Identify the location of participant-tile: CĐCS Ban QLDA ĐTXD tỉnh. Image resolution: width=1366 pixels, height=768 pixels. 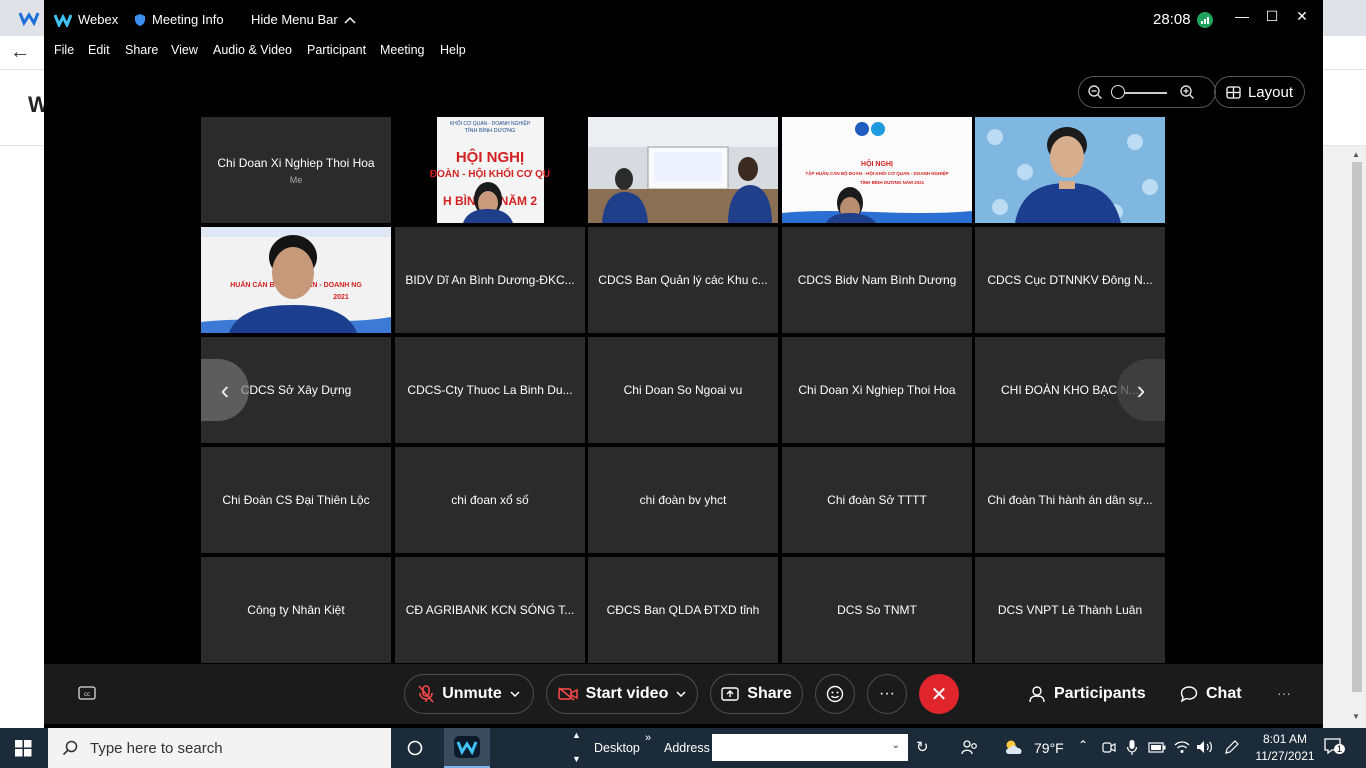
(683, 610).